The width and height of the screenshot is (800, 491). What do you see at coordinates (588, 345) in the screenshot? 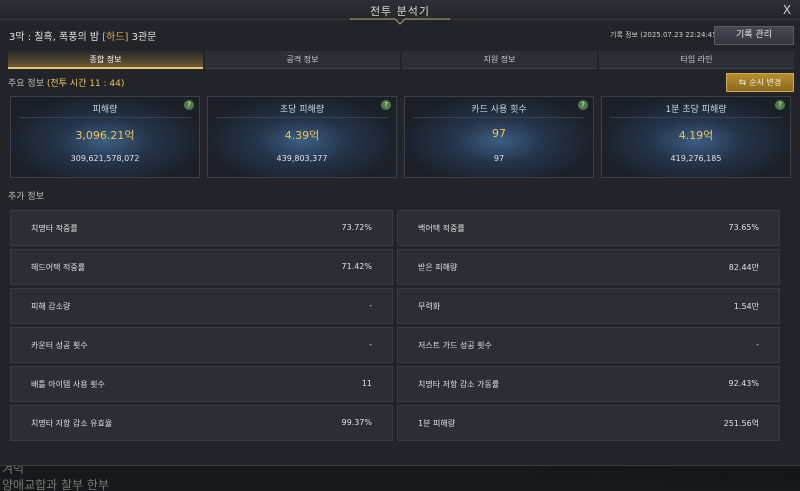
I see `stat-row: 저스트 가드 성공 횟수 -` at bounding box center [588, 345].